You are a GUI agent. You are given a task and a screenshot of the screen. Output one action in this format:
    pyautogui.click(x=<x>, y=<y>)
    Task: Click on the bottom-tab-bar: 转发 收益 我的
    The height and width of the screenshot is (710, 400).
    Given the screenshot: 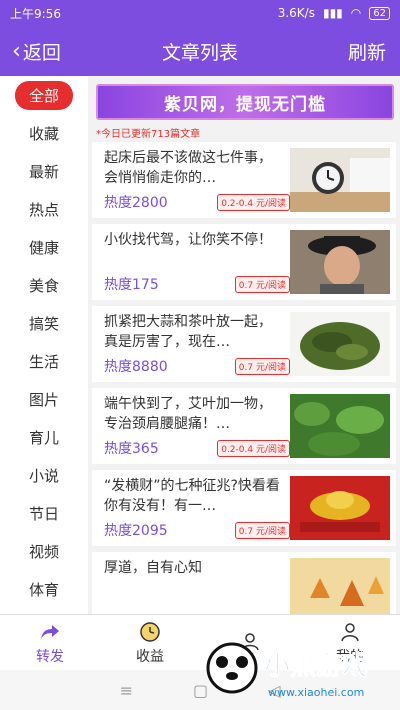 What is the action you would take?
    pyautogui.click(x=200, y=642)
    